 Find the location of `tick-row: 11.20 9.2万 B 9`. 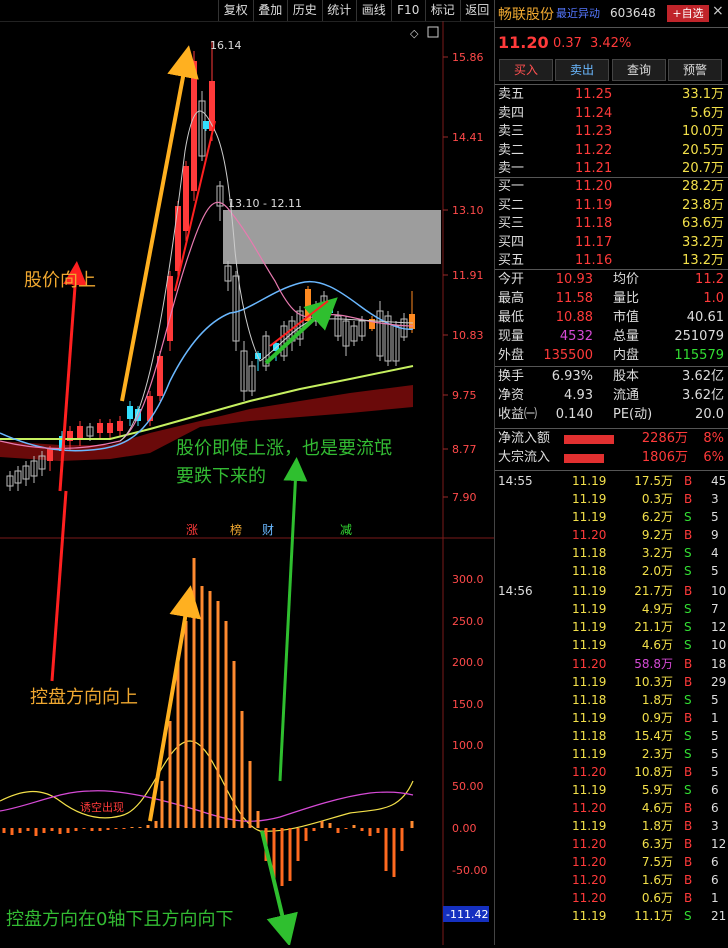

tick-row: 11.20 9.2万 B 9 is located at coordinates (611, 535).